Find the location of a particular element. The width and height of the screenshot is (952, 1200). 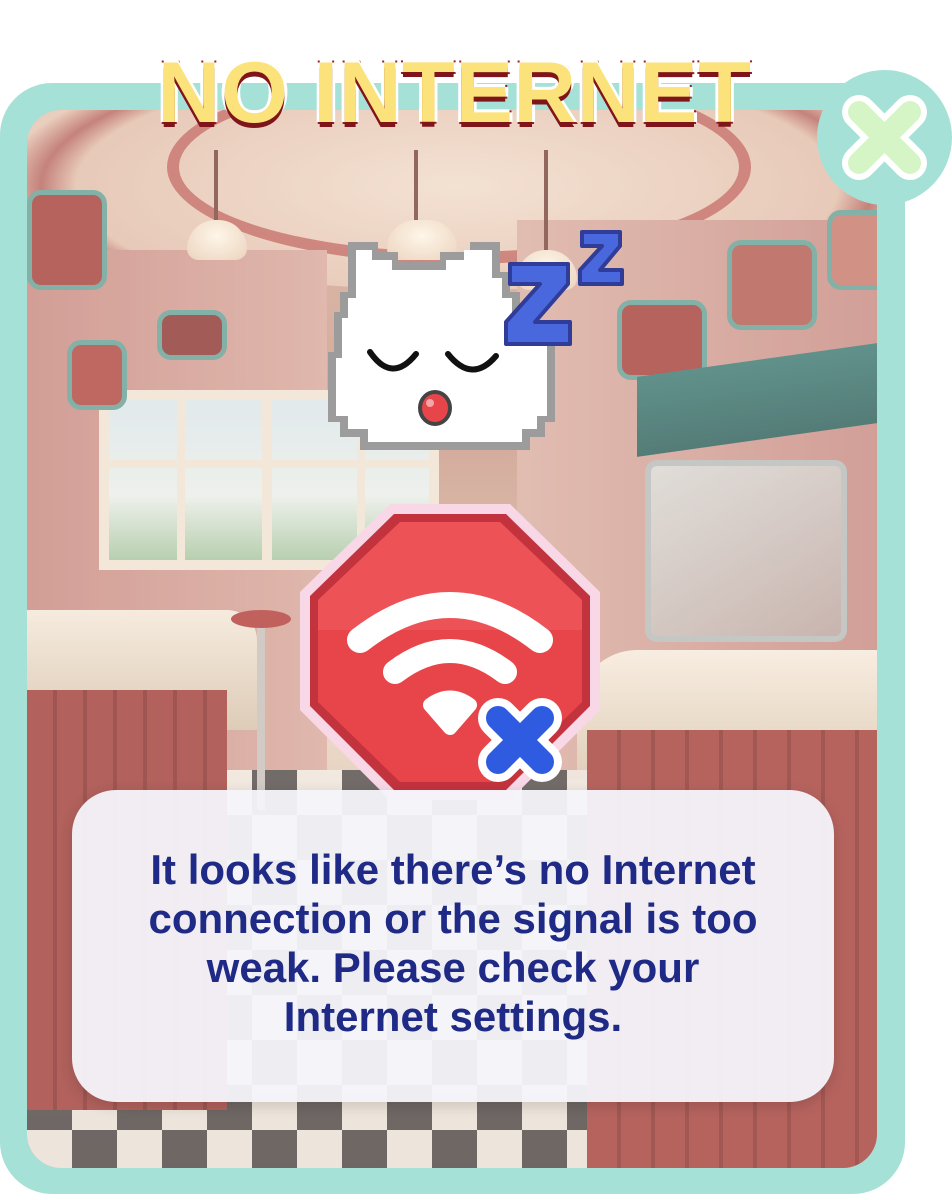

close-x-icon is located at coordinates (884, 137).